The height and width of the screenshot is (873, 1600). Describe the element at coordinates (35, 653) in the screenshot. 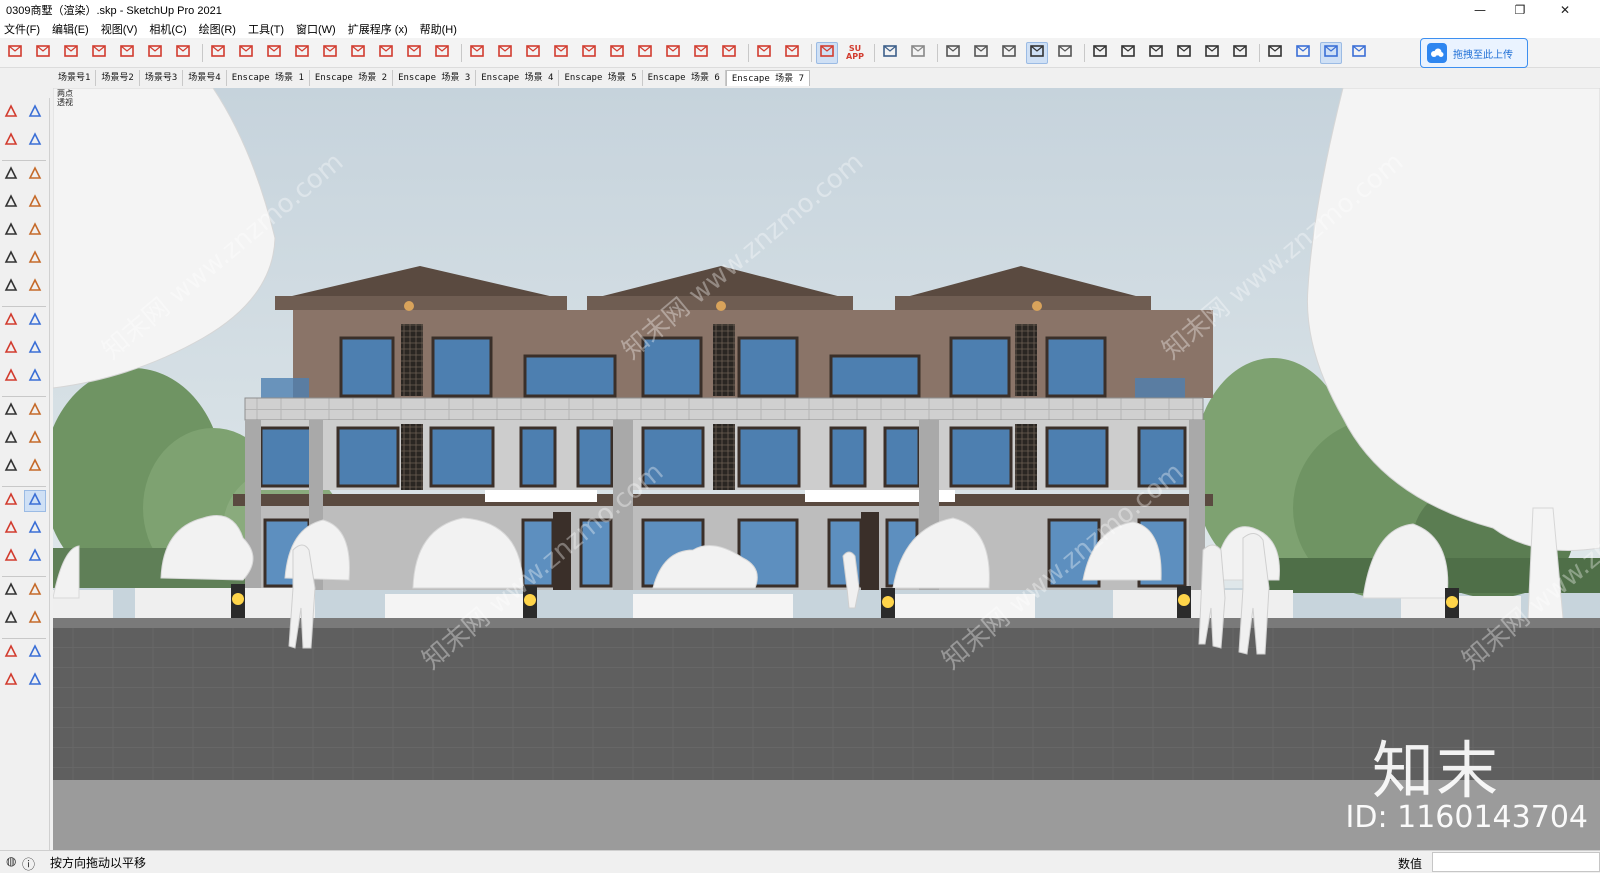

I see `contour-tool-button` at that location.